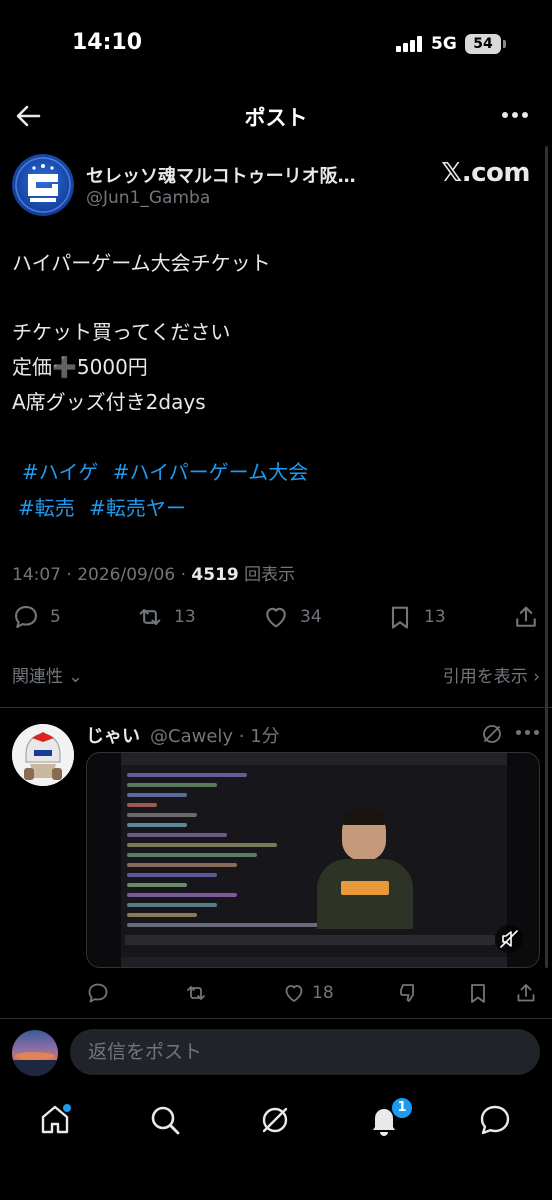 The height and width of the screenshot is (1200, 552). I want to click on sort-relevance-button: 関連性 ⌄, so click(47, 674).